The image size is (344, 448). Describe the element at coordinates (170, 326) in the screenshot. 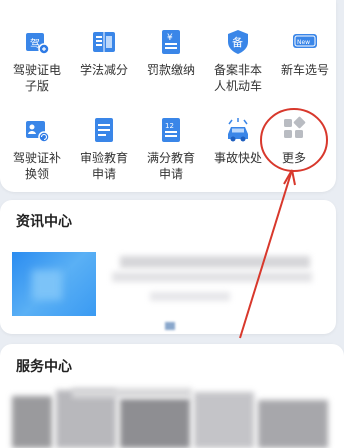

I see `news-indicator` at that location.